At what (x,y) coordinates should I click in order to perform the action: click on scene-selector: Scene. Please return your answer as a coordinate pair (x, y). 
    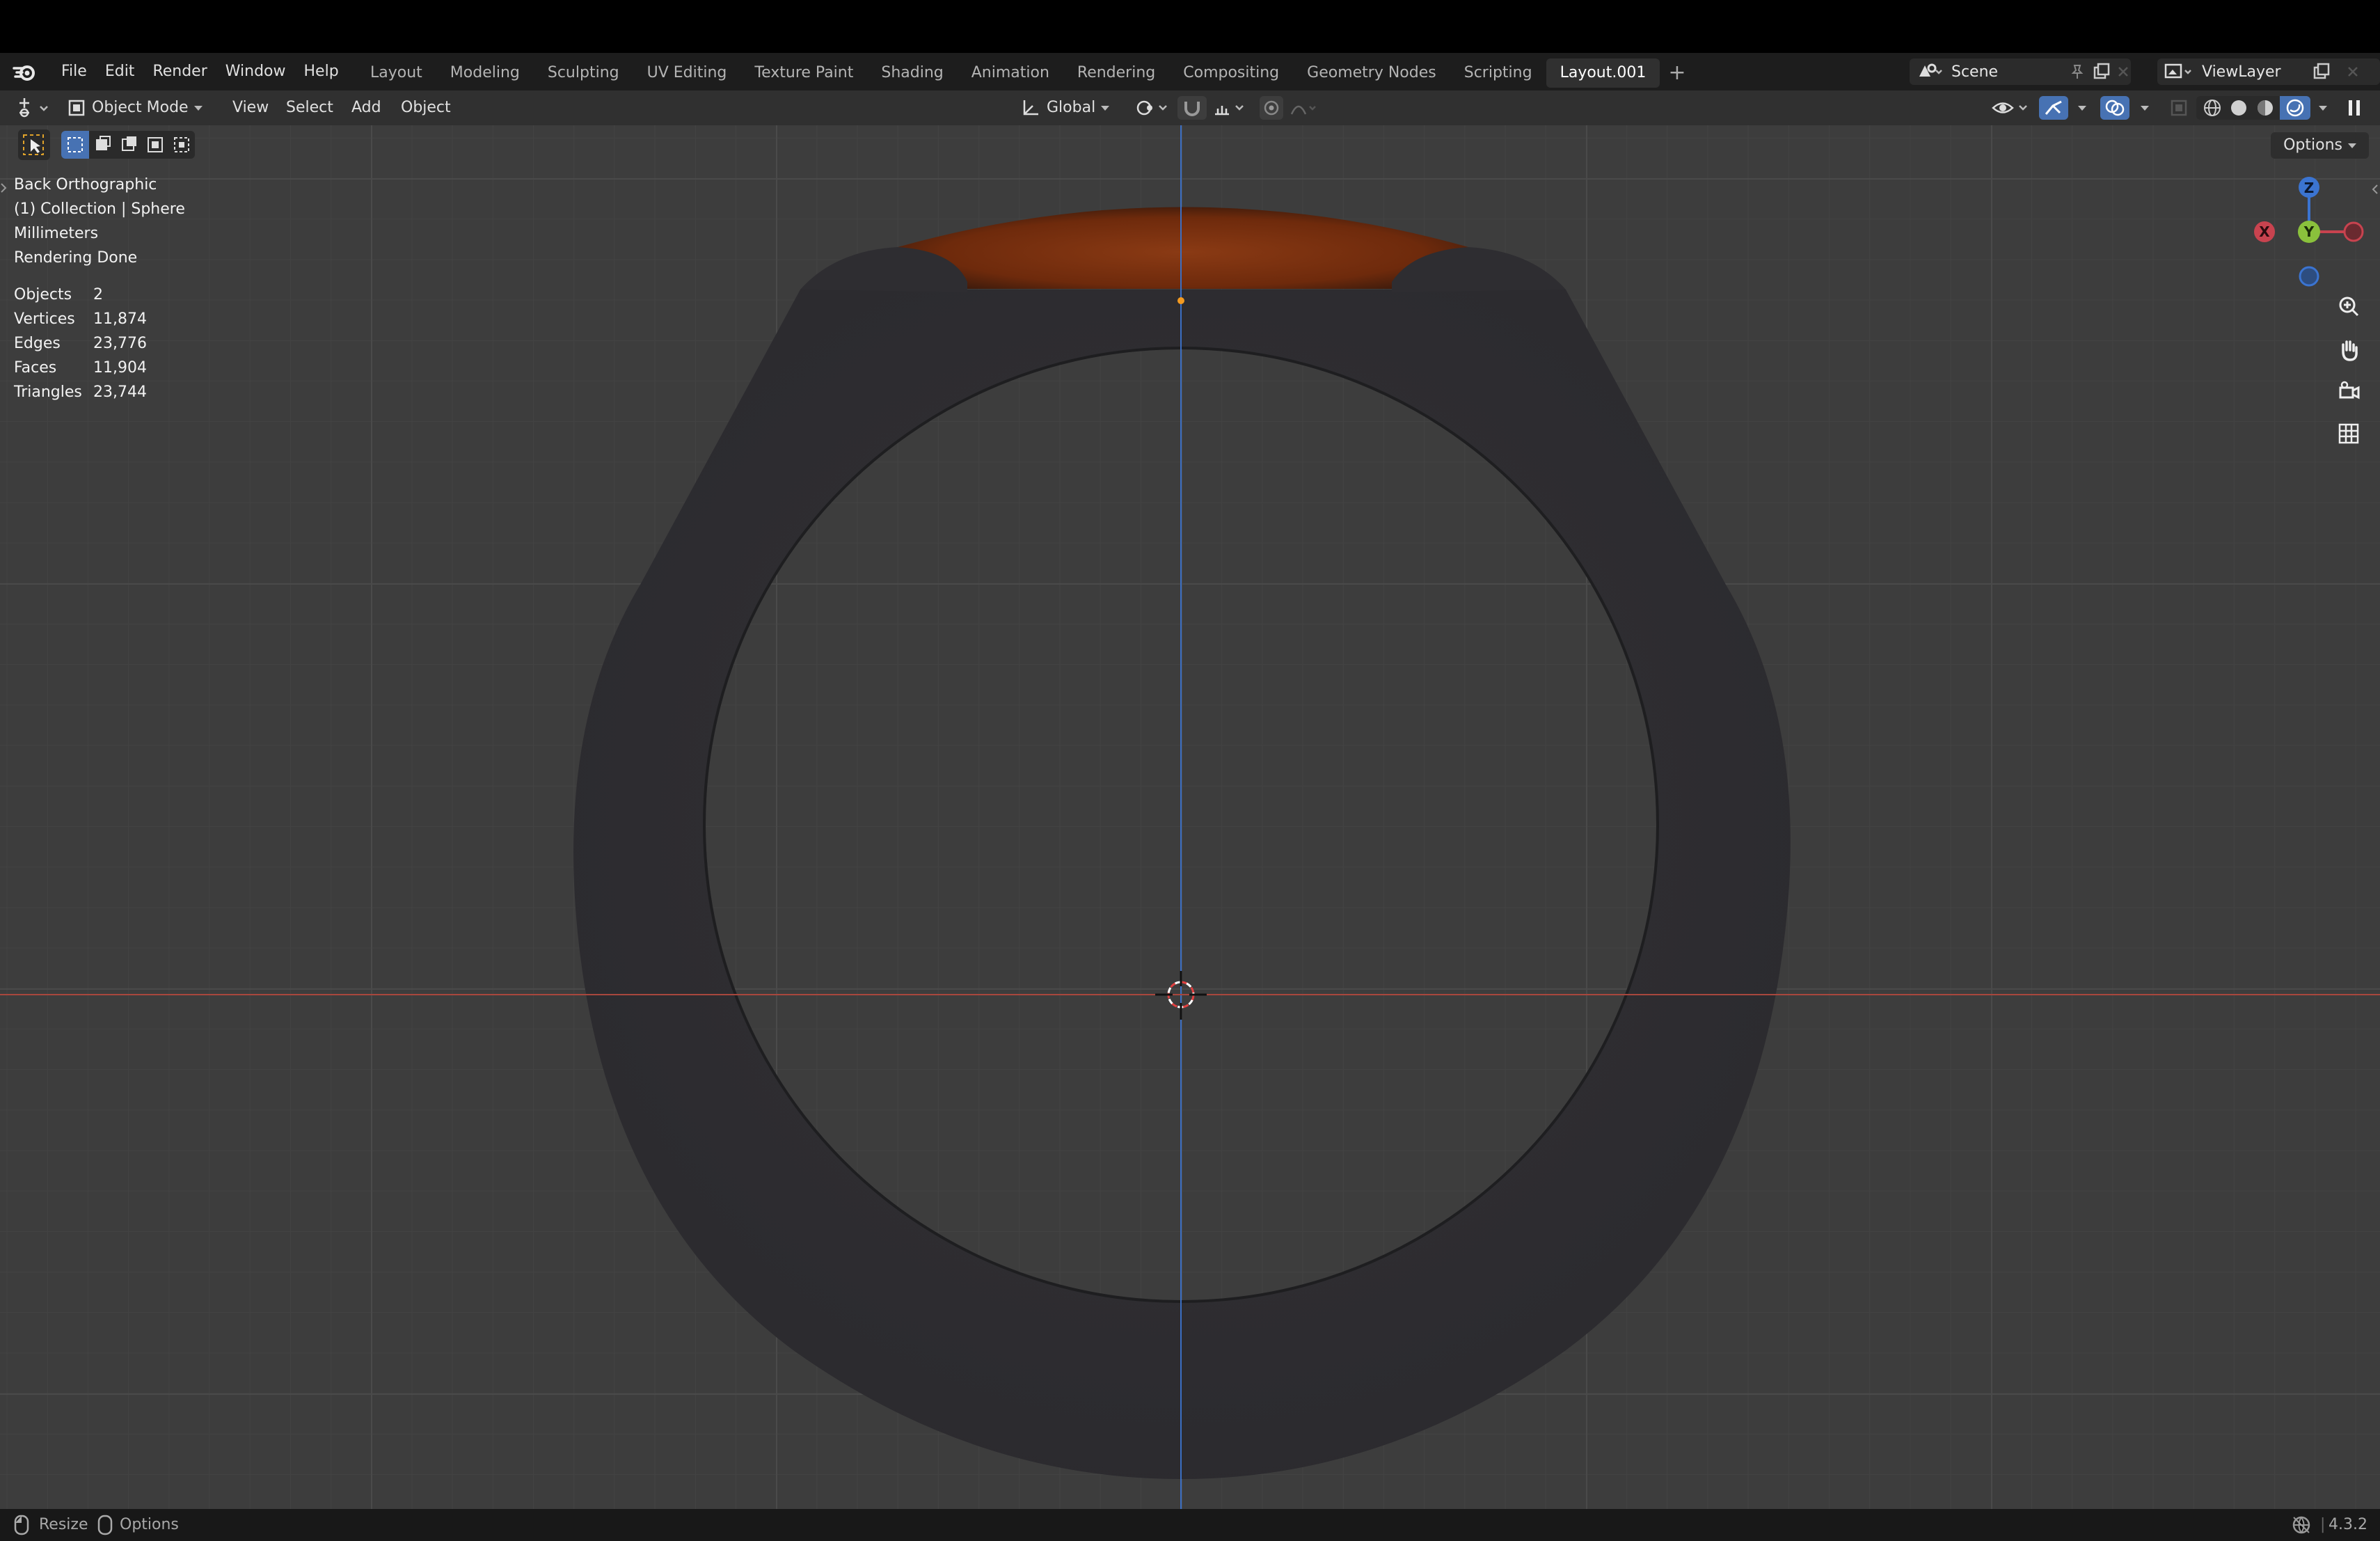
    Looking at the image, I should click on (2020, 71).